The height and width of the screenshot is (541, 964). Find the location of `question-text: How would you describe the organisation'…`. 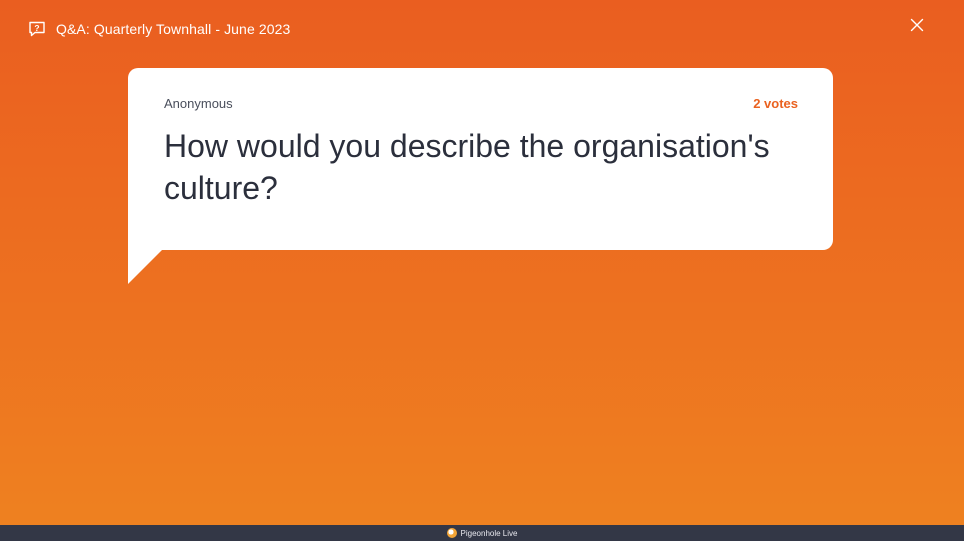

question-text: How would you describe the organisation'… is located at coordinates (467, 167).